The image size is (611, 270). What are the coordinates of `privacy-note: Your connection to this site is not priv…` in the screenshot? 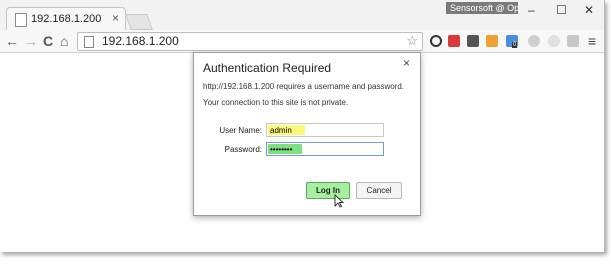 It's located at (276, 102).